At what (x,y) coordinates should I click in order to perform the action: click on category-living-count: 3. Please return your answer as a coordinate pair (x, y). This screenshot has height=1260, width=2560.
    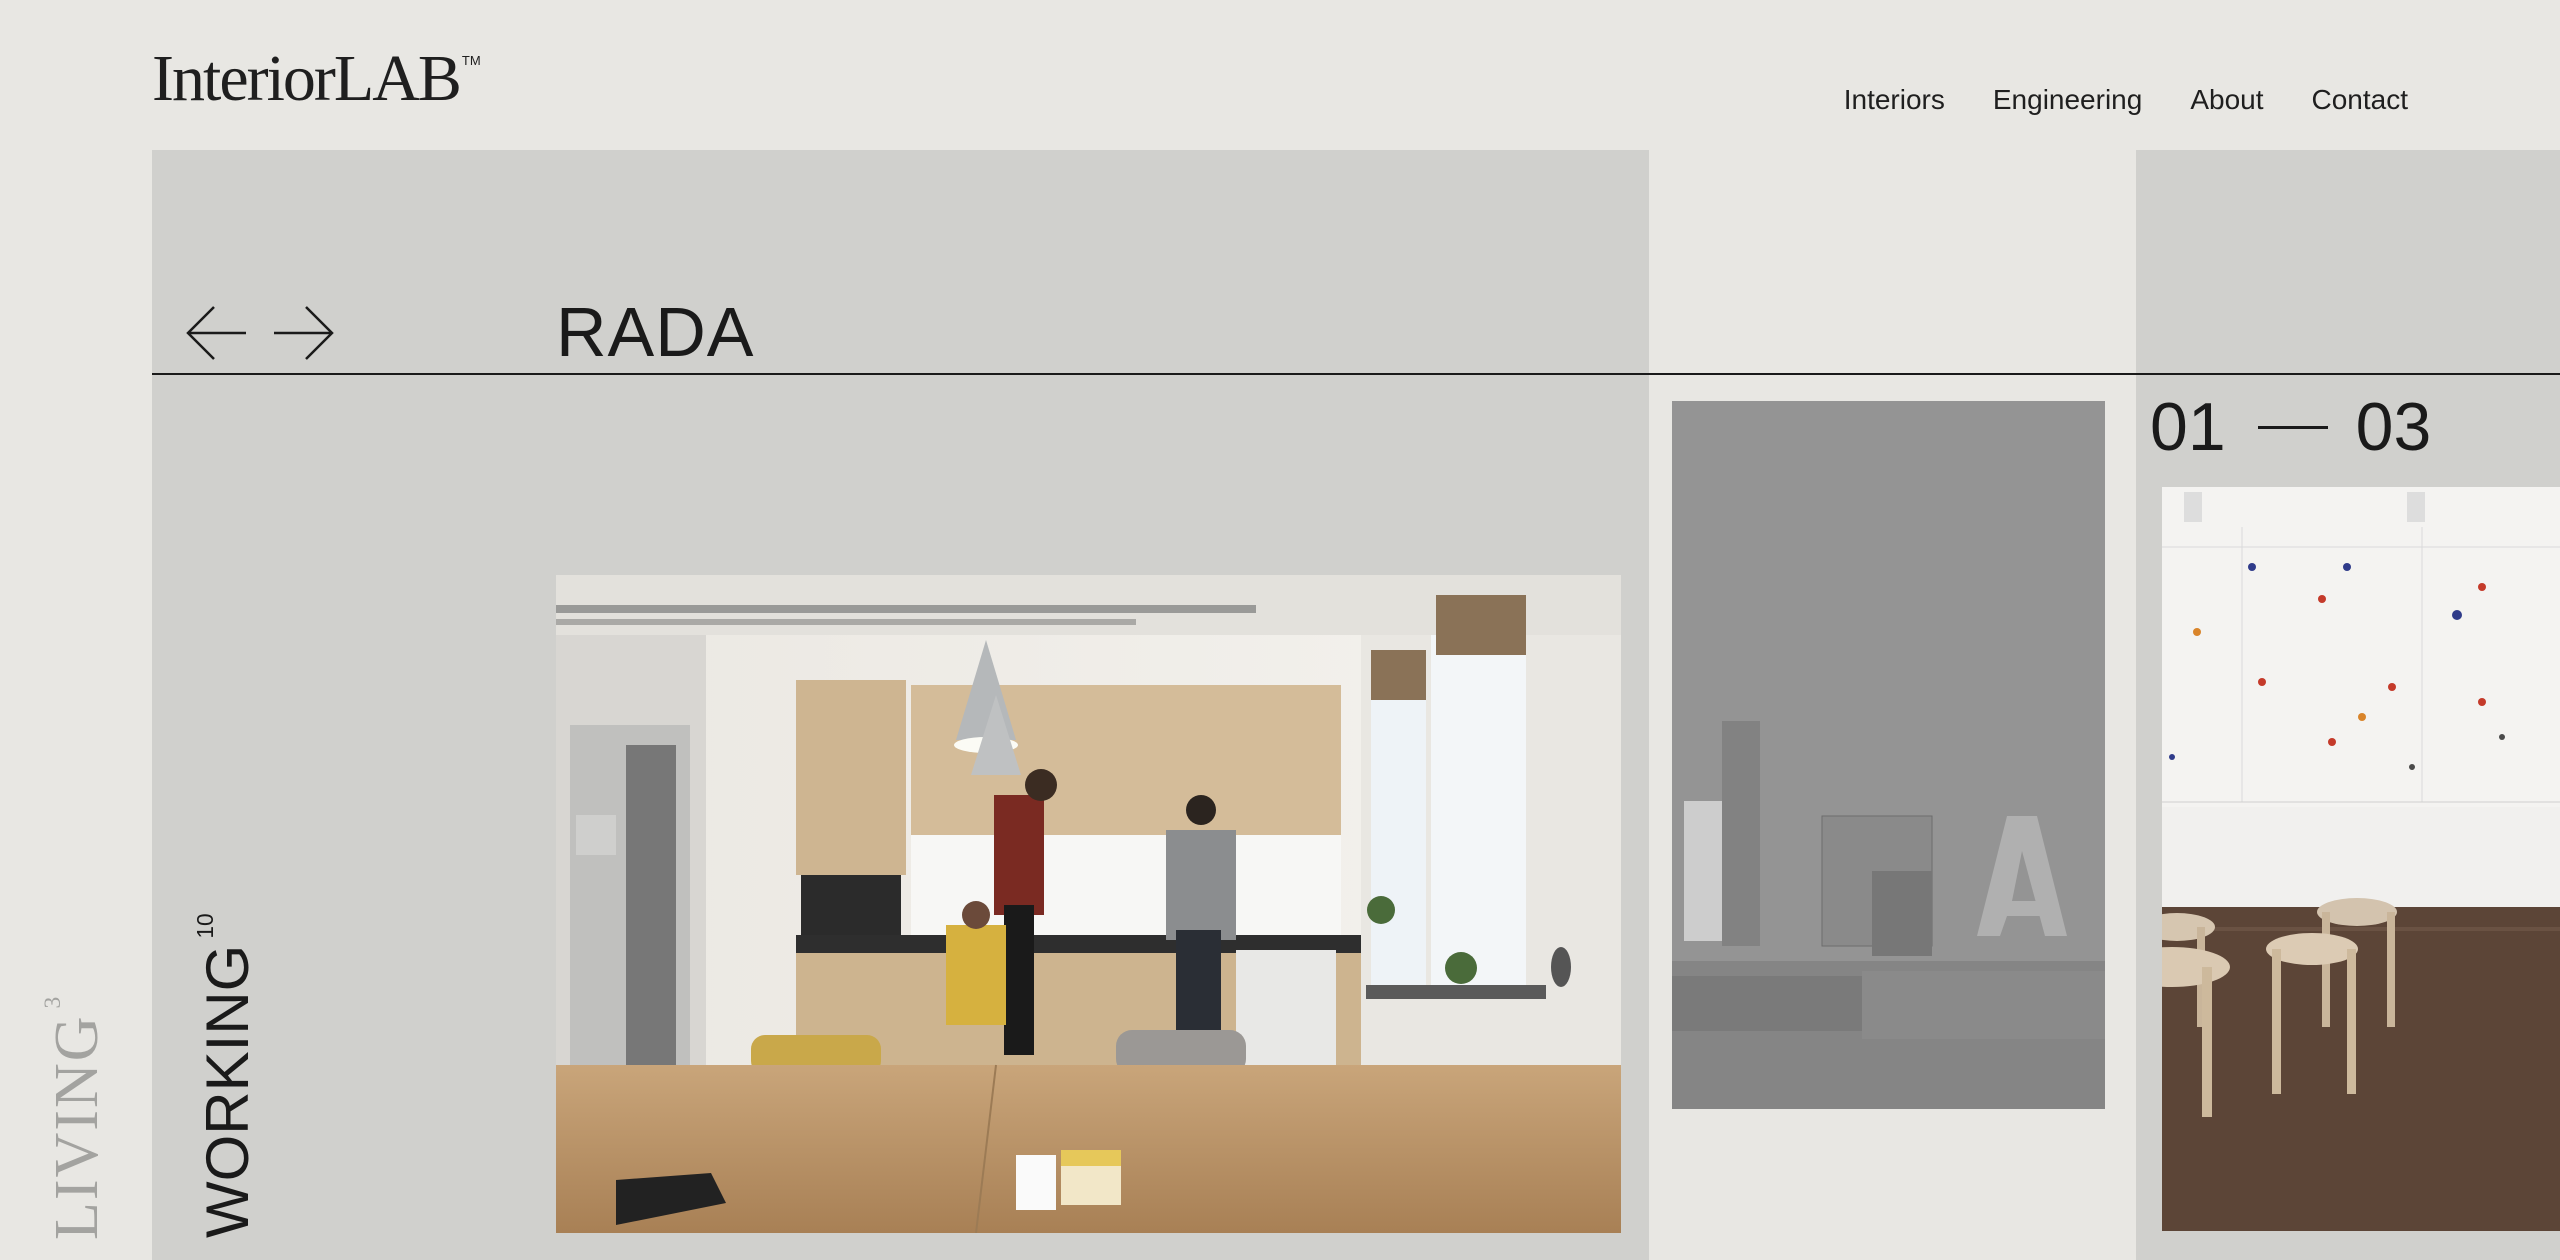
    Looking at the image, I should click on (53, 1001).